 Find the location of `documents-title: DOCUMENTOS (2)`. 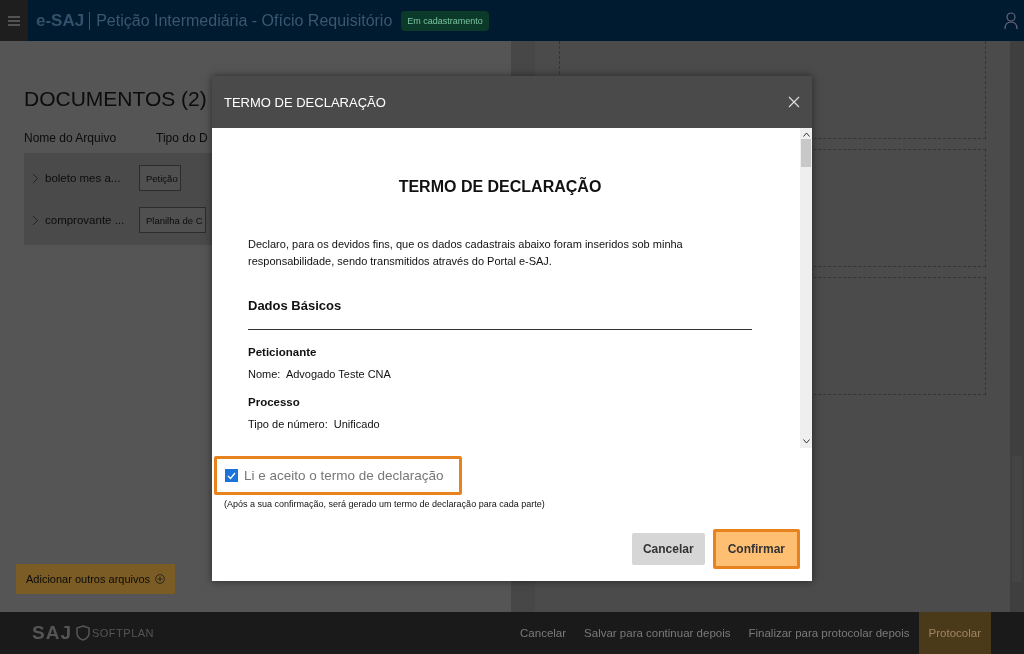

documents-title: DOCUMENTOS (2) is located at coordinates (115, 99).